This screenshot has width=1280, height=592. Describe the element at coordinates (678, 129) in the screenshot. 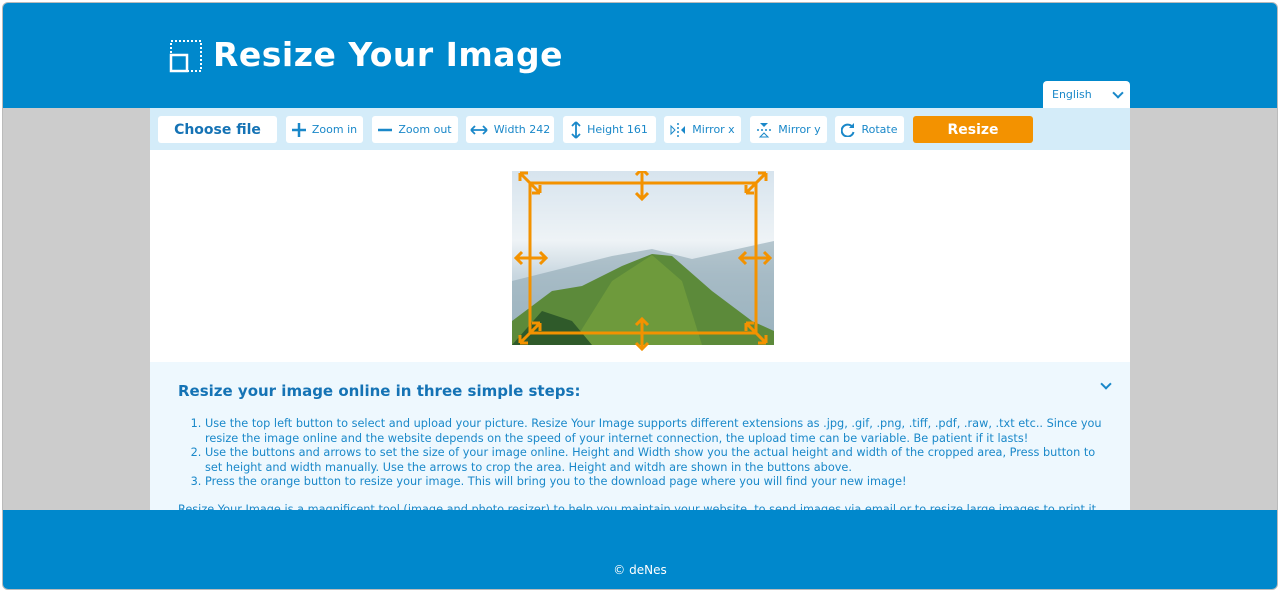

I see `mirror-x-icon` at that location.